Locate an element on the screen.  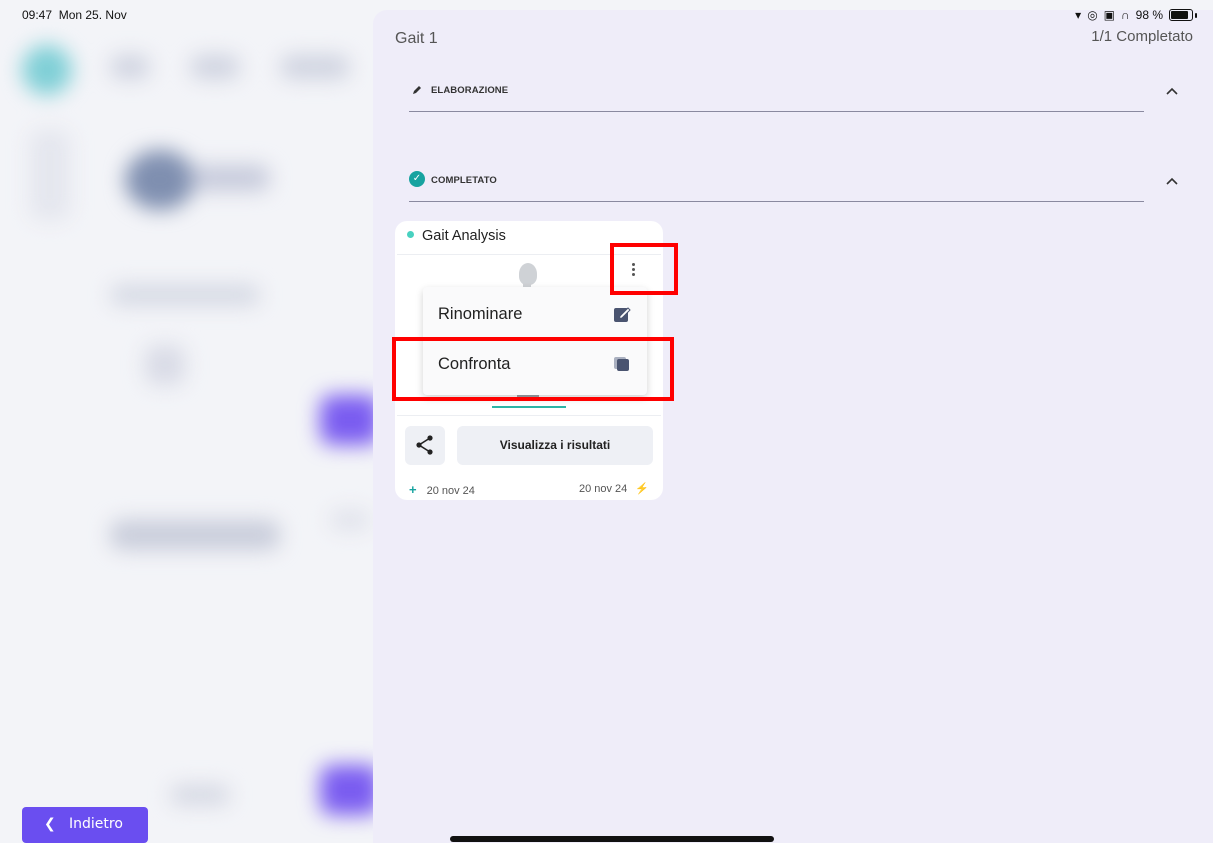
compare-label: Confronta is located at coordinates (474, 364).